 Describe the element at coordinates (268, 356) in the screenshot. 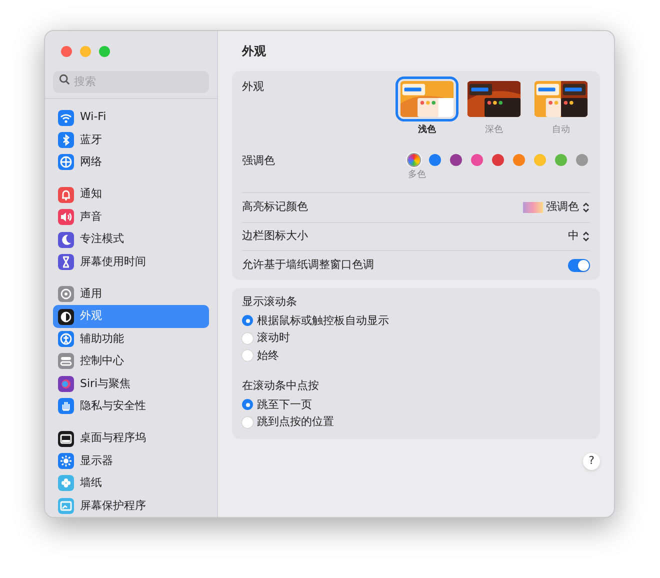

I see `radio-label: 始终` at that location.